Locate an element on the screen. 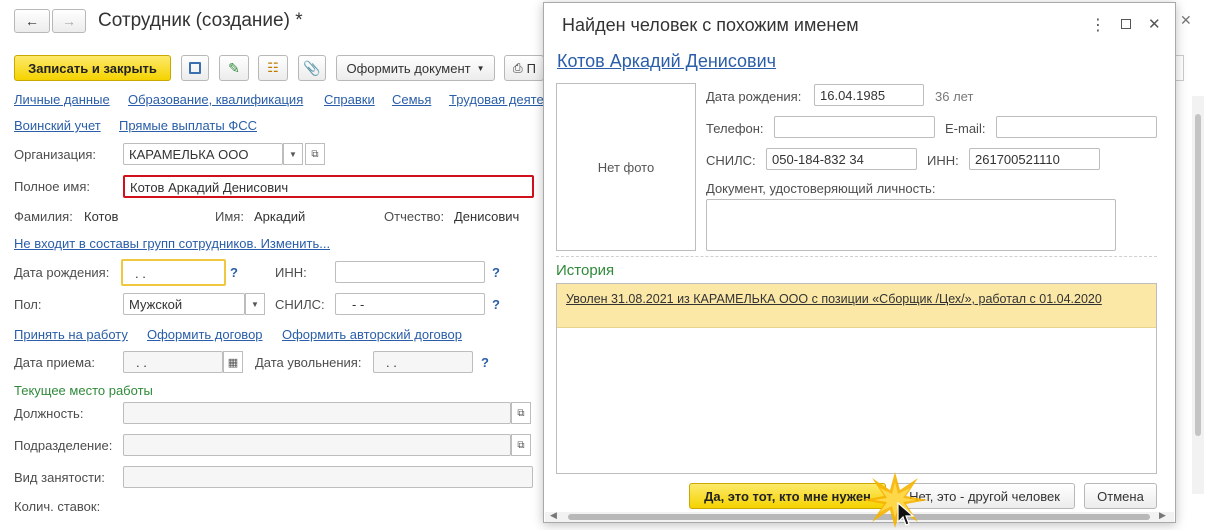  rates-label: Колич. ставок: is located at coordinates (57, 506).